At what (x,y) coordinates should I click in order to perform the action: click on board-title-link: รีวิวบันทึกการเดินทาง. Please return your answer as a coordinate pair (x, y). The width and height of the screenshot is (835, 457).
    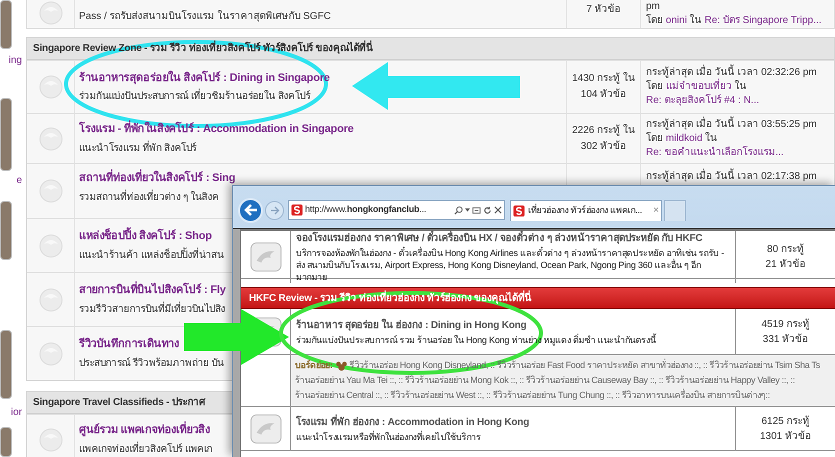
    Looking at the image, I should click on (129, 344).